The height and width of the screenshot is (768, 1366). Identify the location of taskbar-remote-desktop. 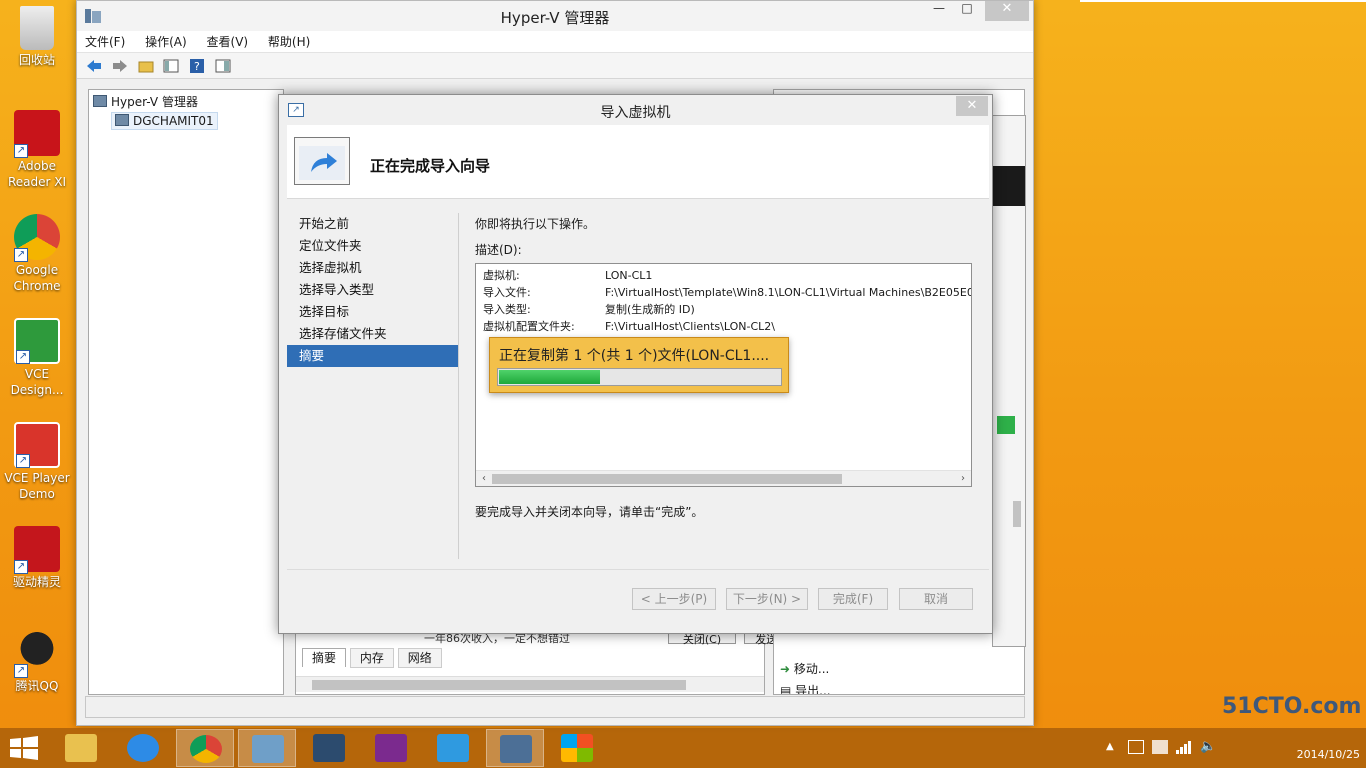
(329, 748).